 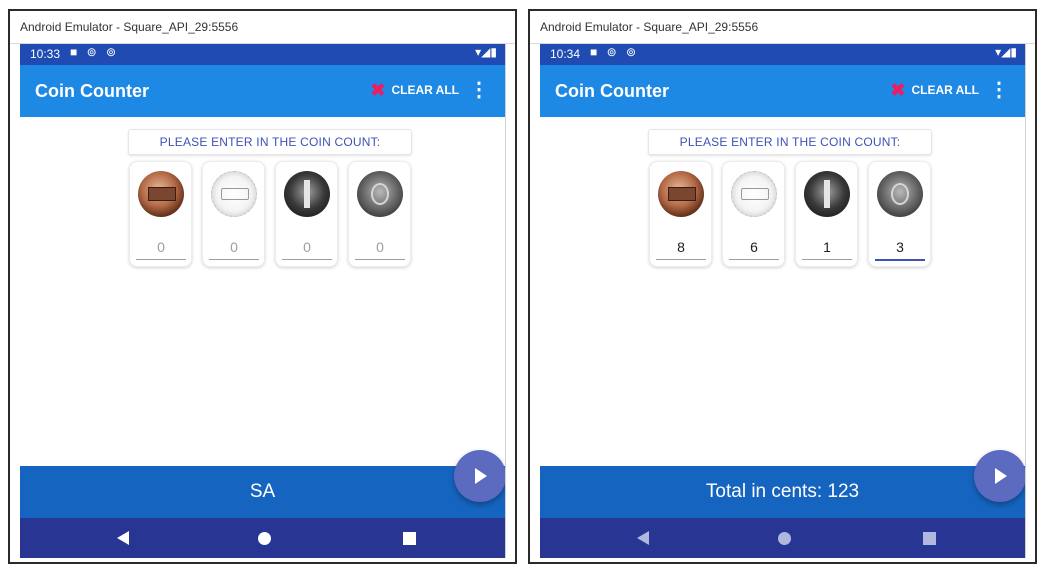 What do you see at coordinates (565, 54) in the screenshot?
I see `status-time: 10:34` at bounding box center [565, 54].